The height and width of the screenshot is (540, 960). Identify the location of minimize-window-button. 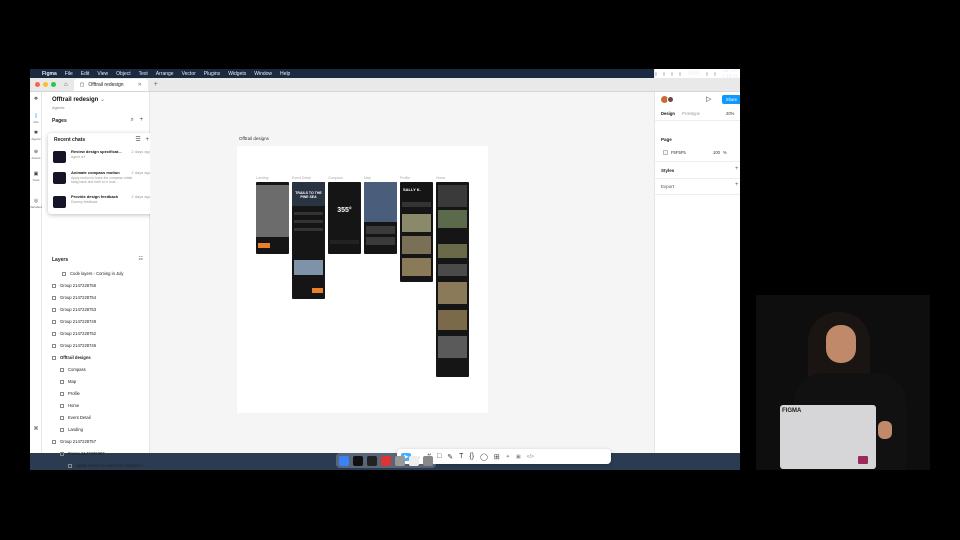
(45, 84).